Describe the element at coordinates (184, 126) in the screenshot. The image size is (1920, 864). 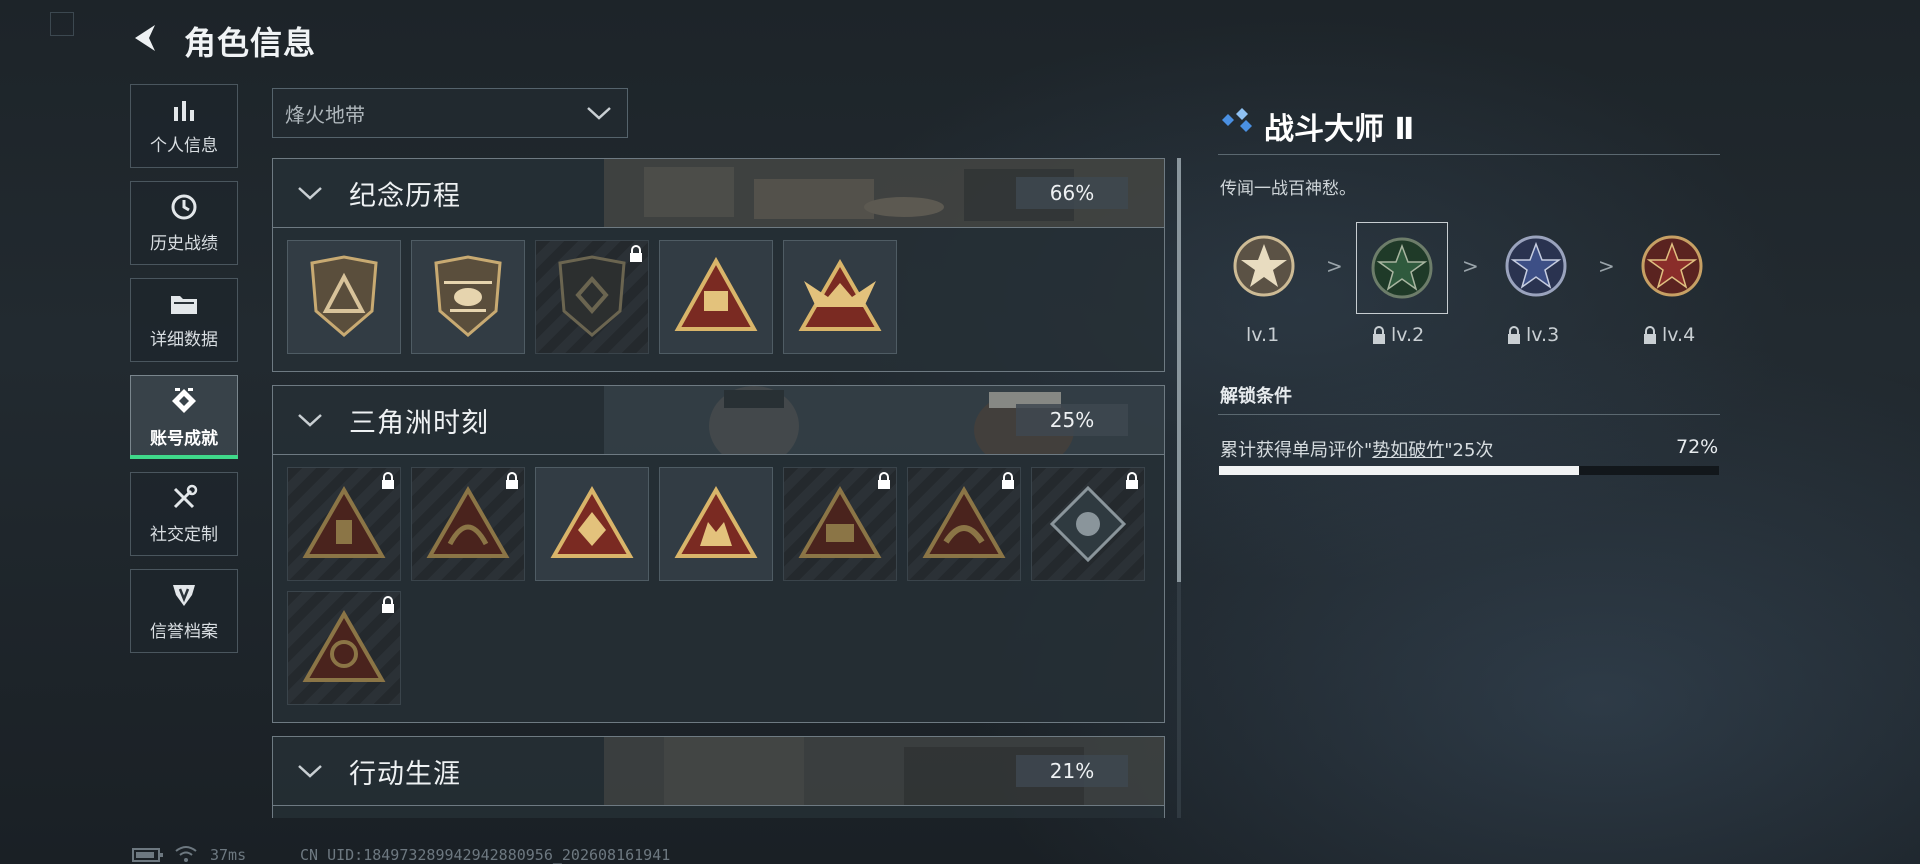
I see `sidebar-item-profile: 个人信息` at that location.